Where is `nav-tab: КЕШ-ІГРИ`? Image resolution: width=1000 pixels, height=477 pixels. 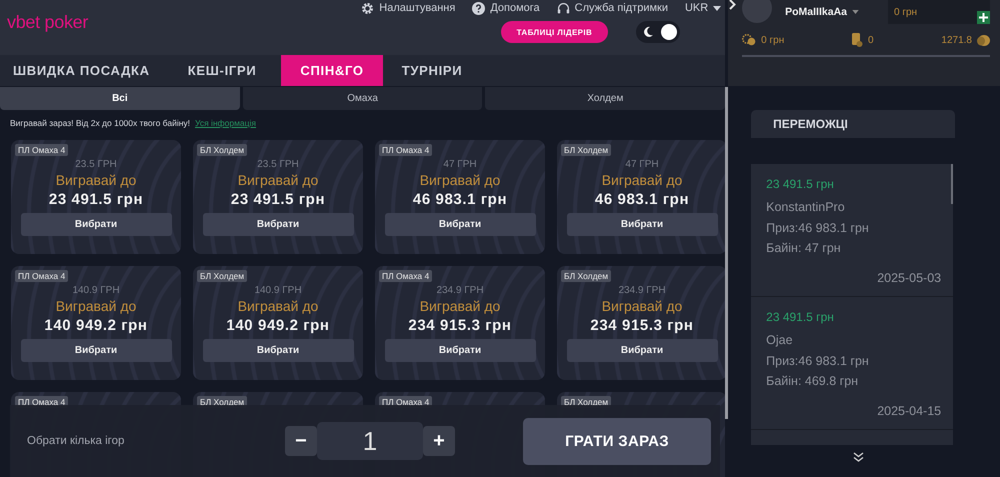 nav-tab: КЕШ-ІГРИ is located at coordinates (222, 70).